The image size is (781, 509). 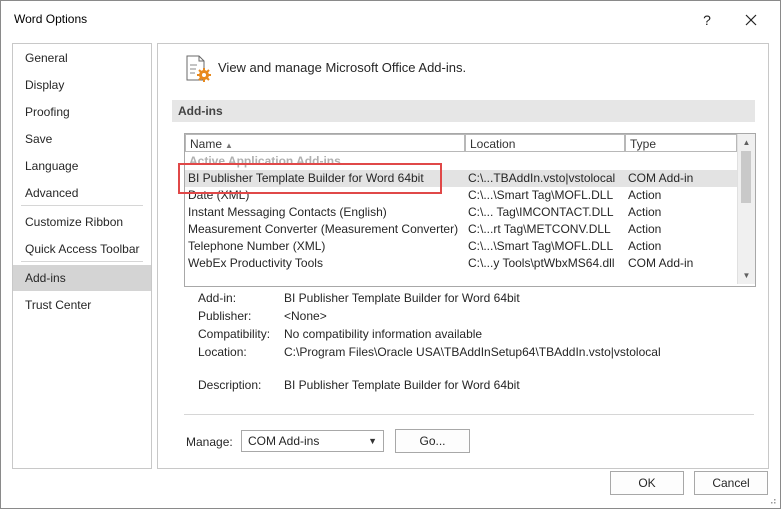 I want to click on panel-divider, so click(x=469, y=414).